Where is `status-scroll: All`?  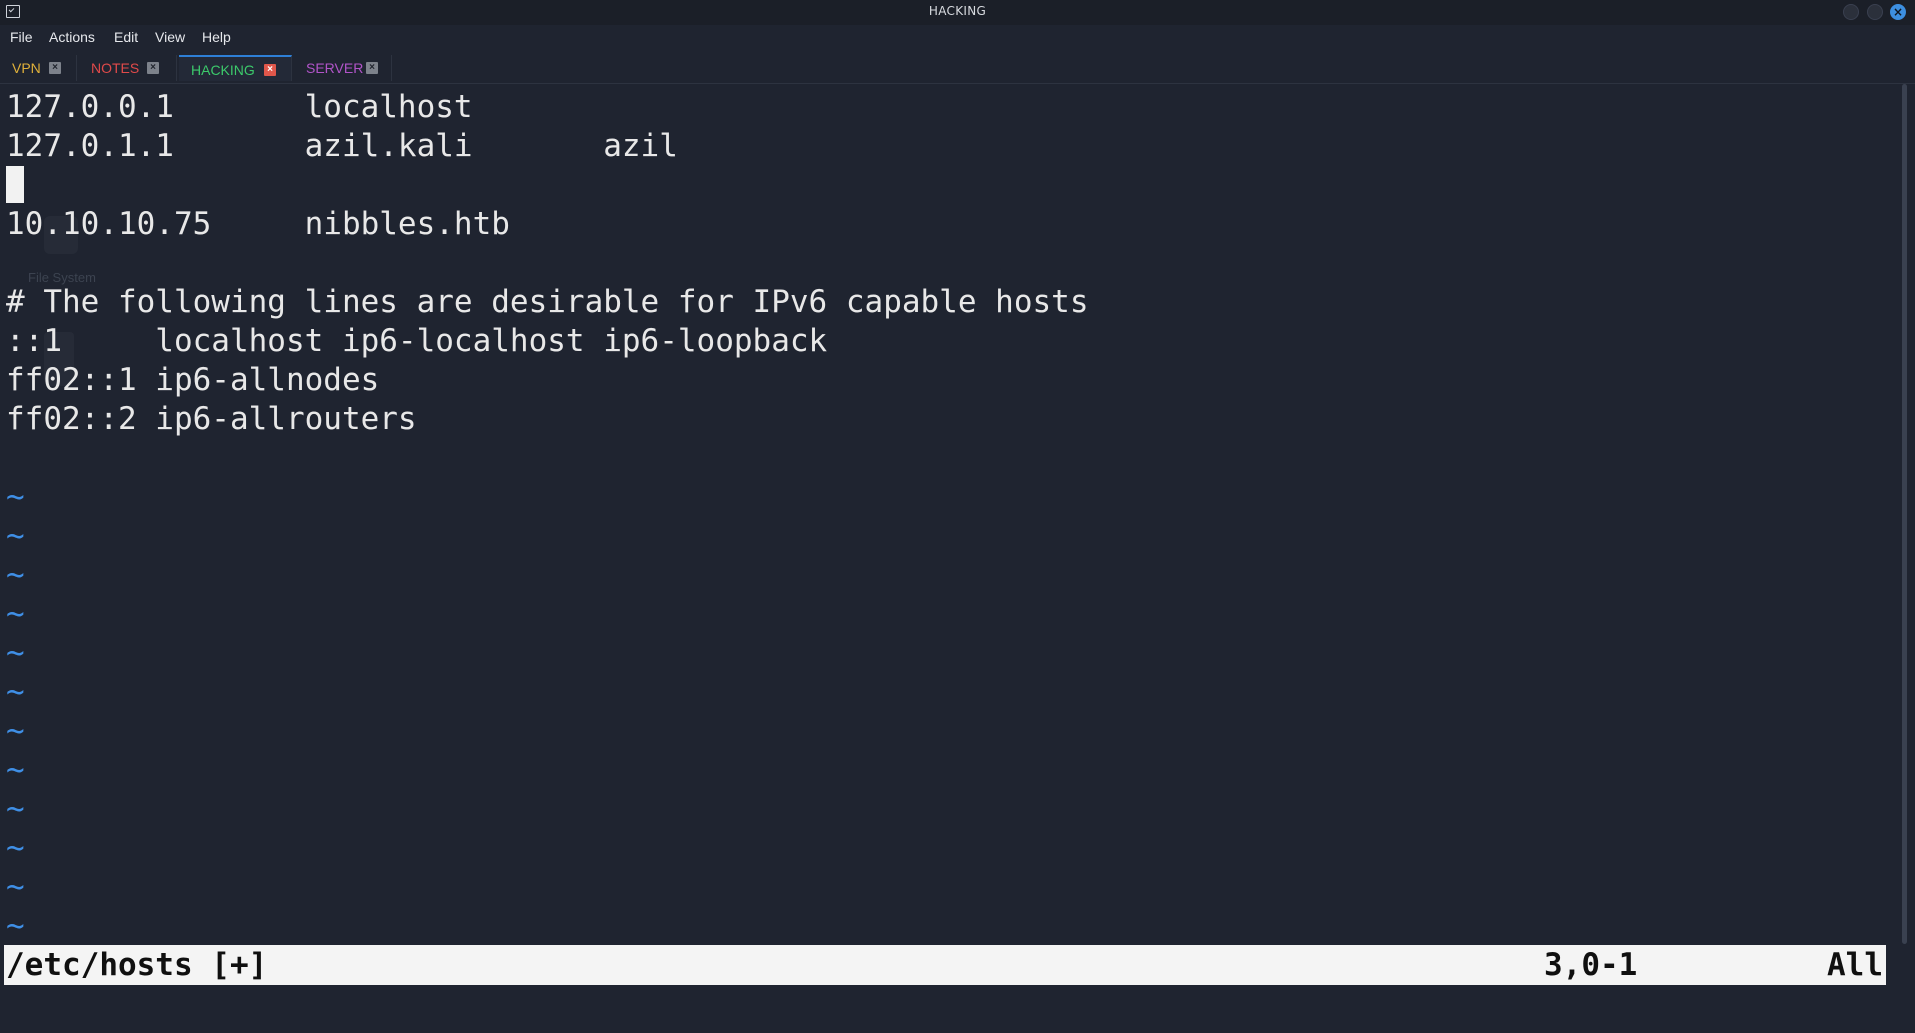
status-scroll: All is located at coordinates (1855, 965).